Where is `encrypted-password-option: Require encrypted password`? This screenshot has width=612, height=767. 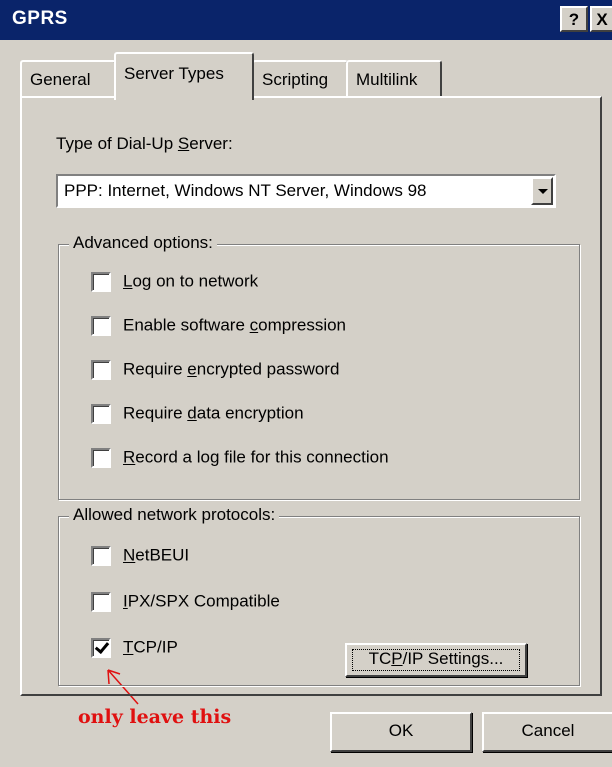 encrypted-password-option: Require encrypted password is located at coordinates (215, 371).